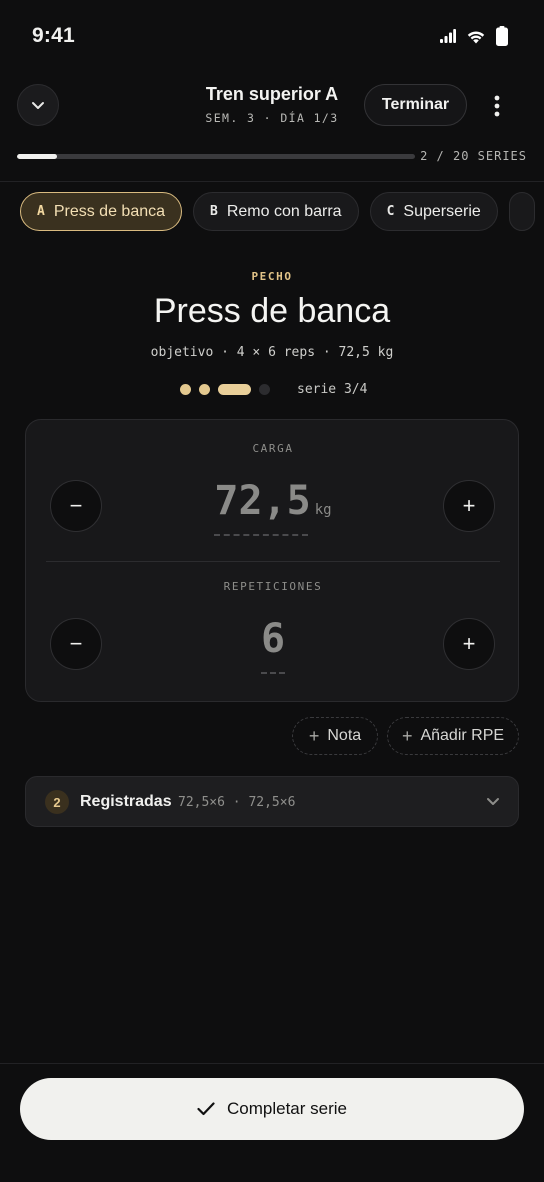 The image size is (544, 1182). I want to click on load-label: CARGA, so click(273, 448).